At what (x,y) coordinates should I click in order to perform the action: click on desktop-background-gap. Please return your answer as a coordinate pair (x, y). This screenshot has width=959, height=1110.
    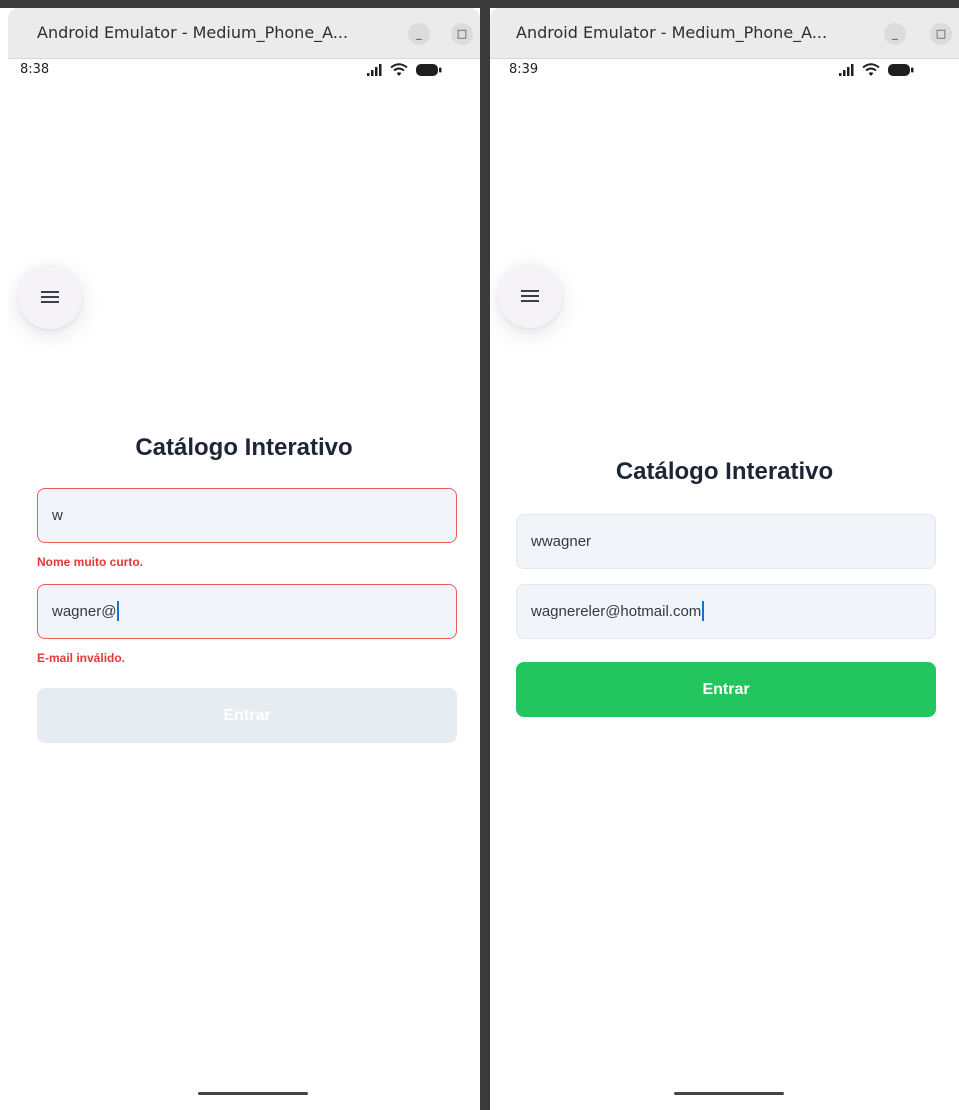
    Looking at the image, I should click on (485, 555).